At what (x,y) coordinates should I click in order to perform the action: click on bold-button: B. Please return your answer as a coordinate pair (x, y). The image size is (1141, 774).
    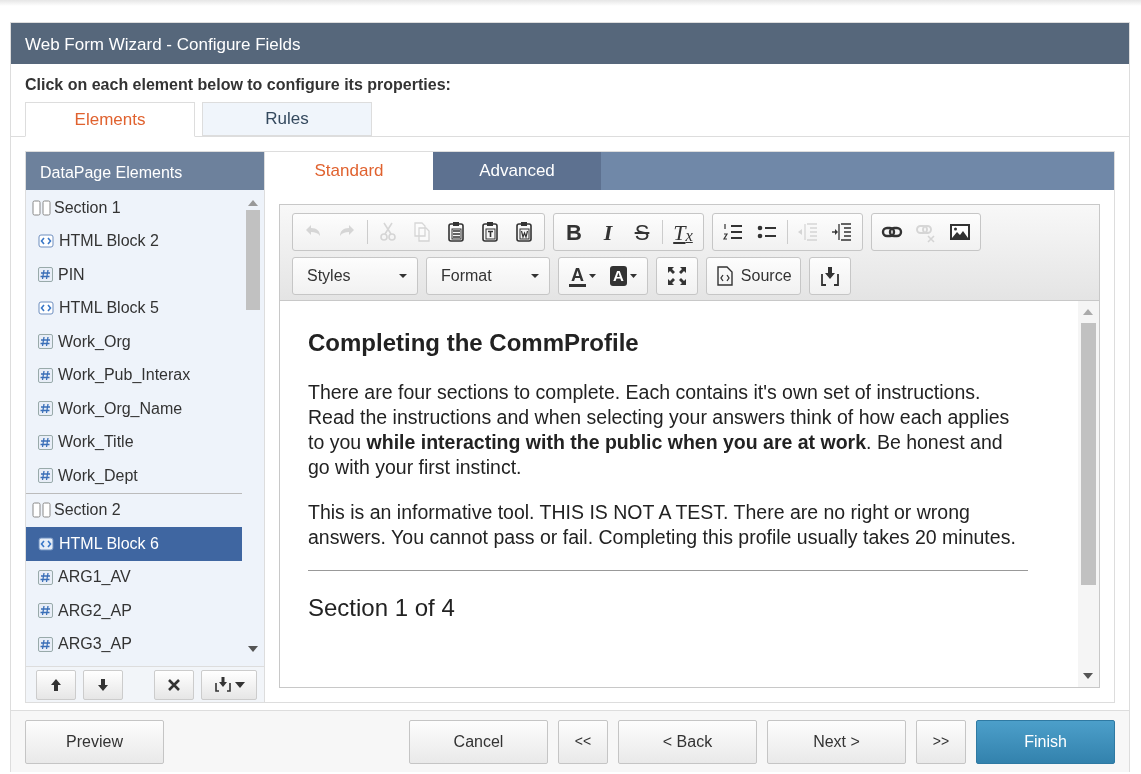
    Looking at the image, I should click on (574, 232).